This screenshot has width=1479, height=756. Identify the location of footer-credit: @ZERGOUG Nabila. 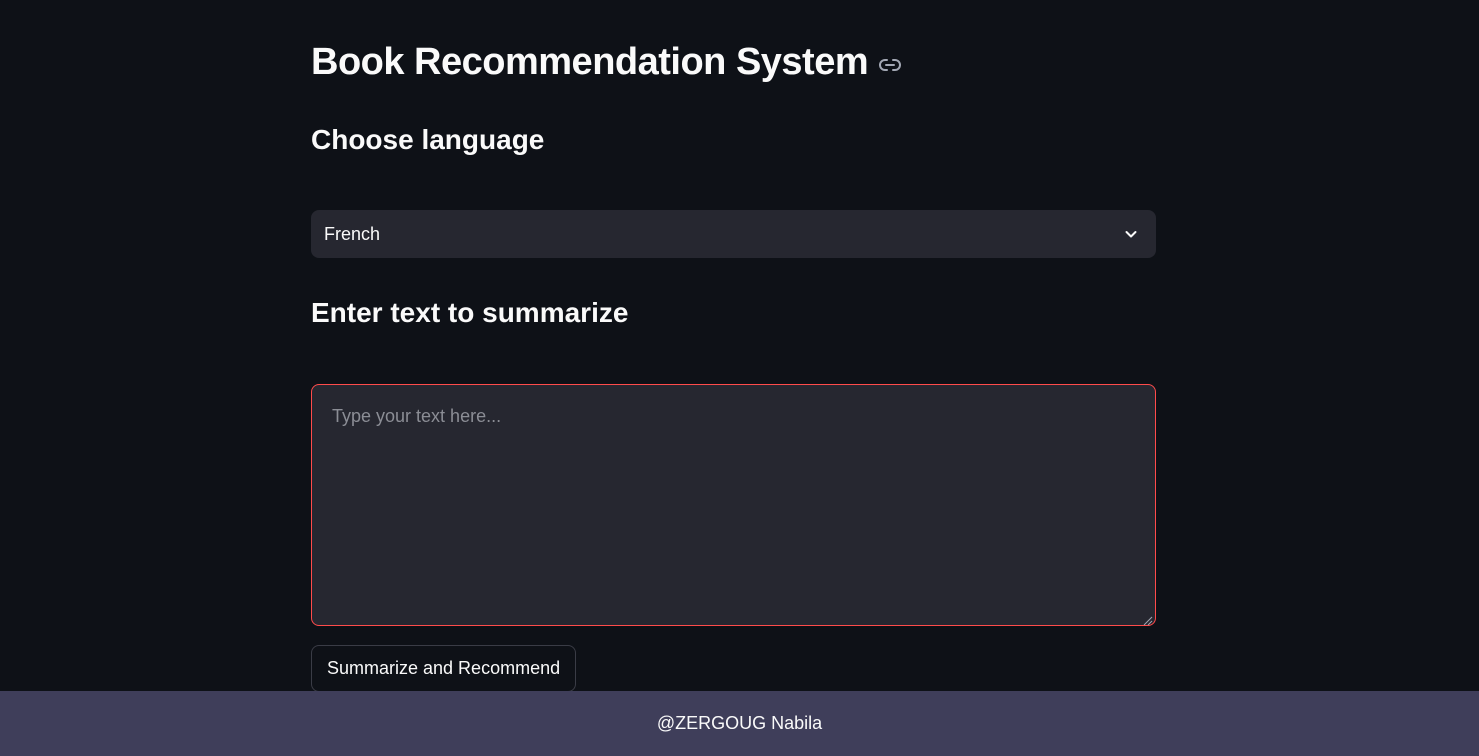
(739, 723).